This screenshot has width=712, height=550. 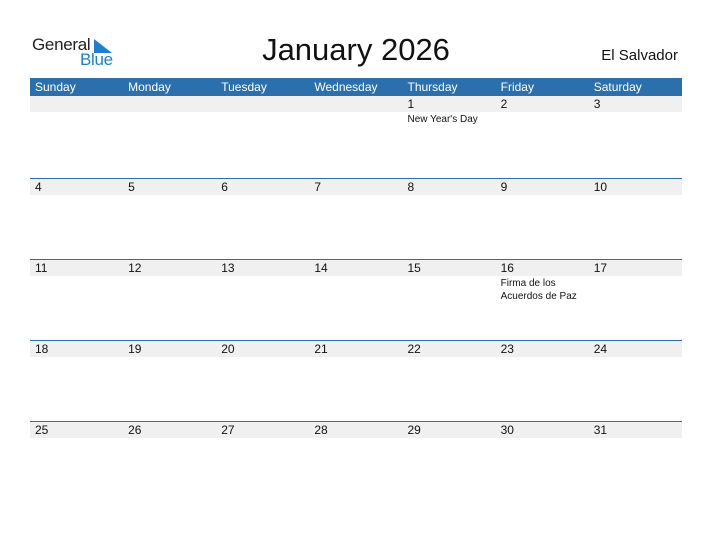 I want to click on day-number: 28, so click(x=321, y=430).